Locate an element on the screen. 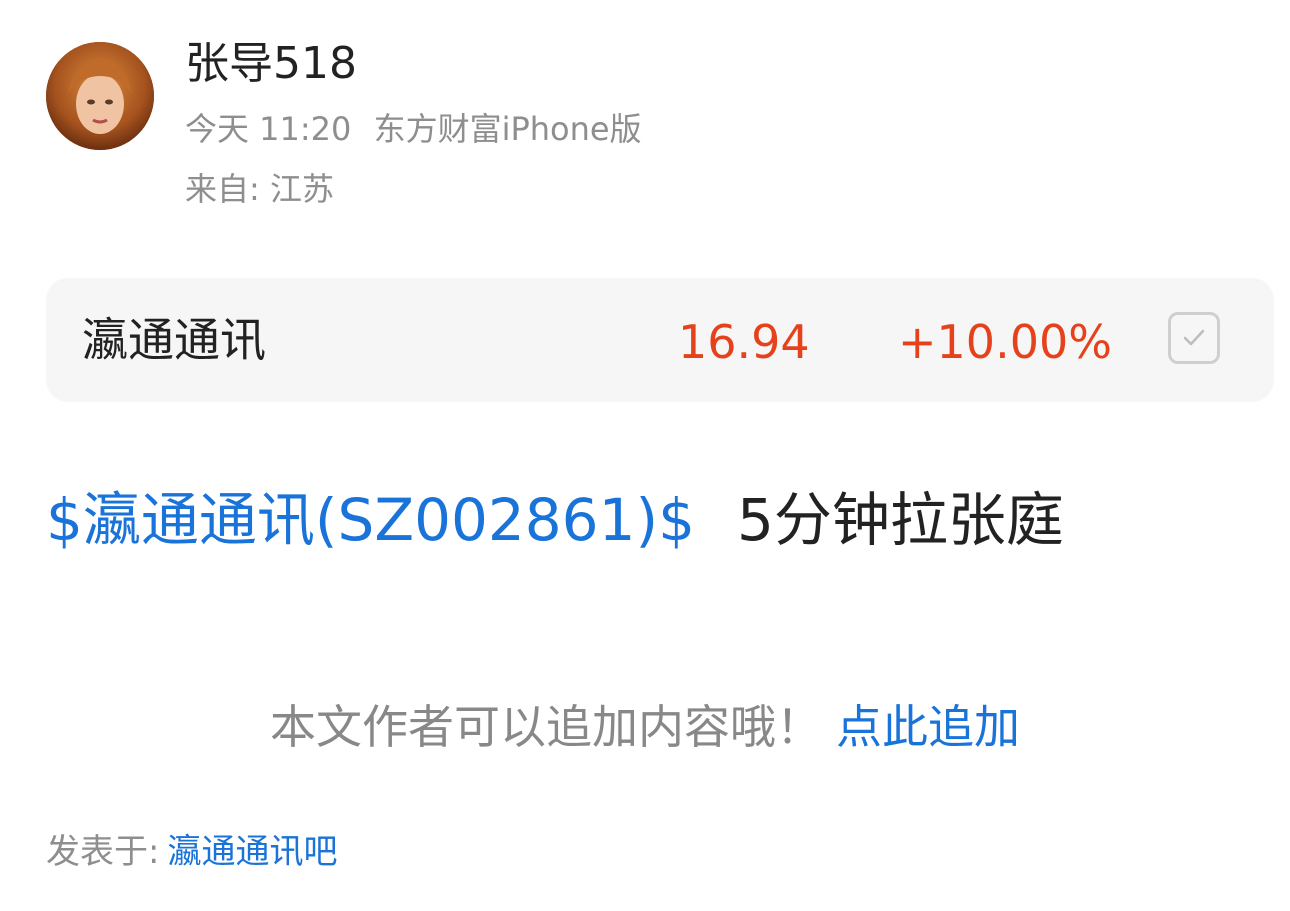 The width and height of the screenshot is (1290, 911). posted-label: 发表于: is located at coordinates (103, 852).